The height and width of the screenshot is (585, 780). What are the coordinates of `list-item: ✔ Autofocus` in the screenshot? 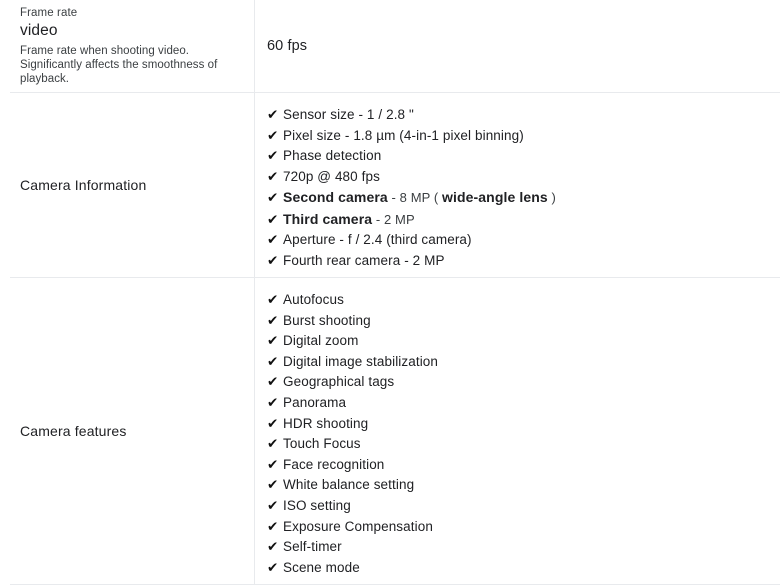 It's located at (518, 300).